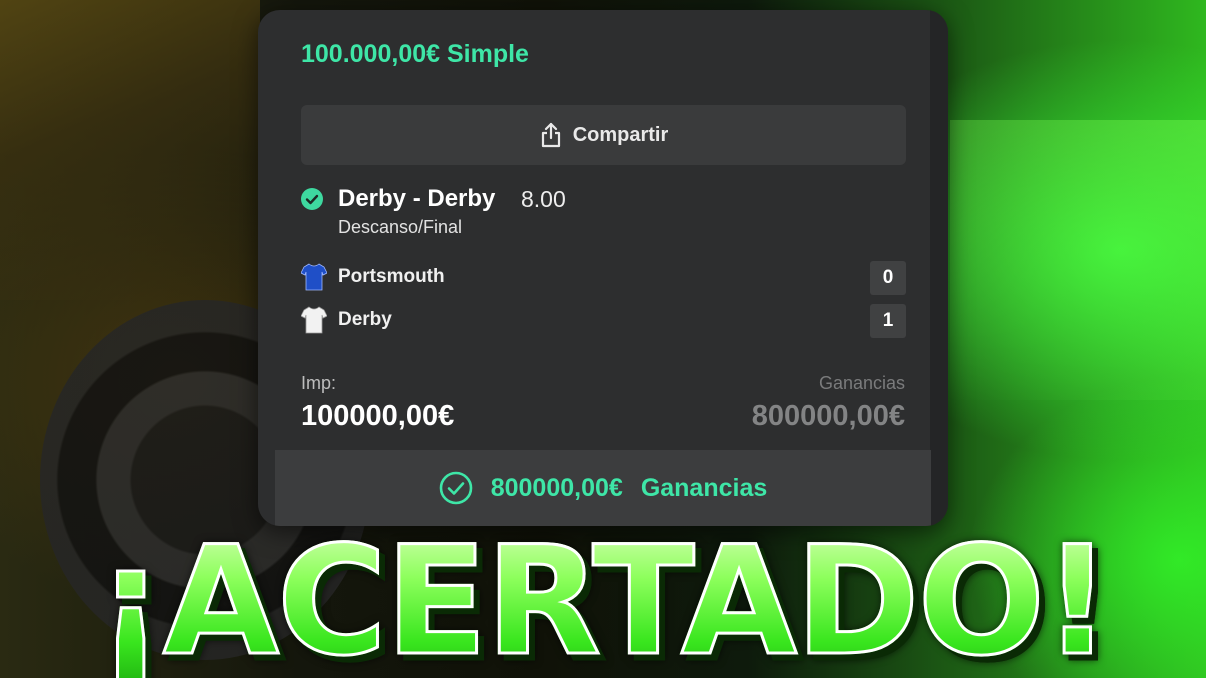 The height and width of the screenshot is (678, 1206). Describe the element at coordinates (603, 278) in the screenshot. I see `team-row-home: Portsmouth 0` at that location.